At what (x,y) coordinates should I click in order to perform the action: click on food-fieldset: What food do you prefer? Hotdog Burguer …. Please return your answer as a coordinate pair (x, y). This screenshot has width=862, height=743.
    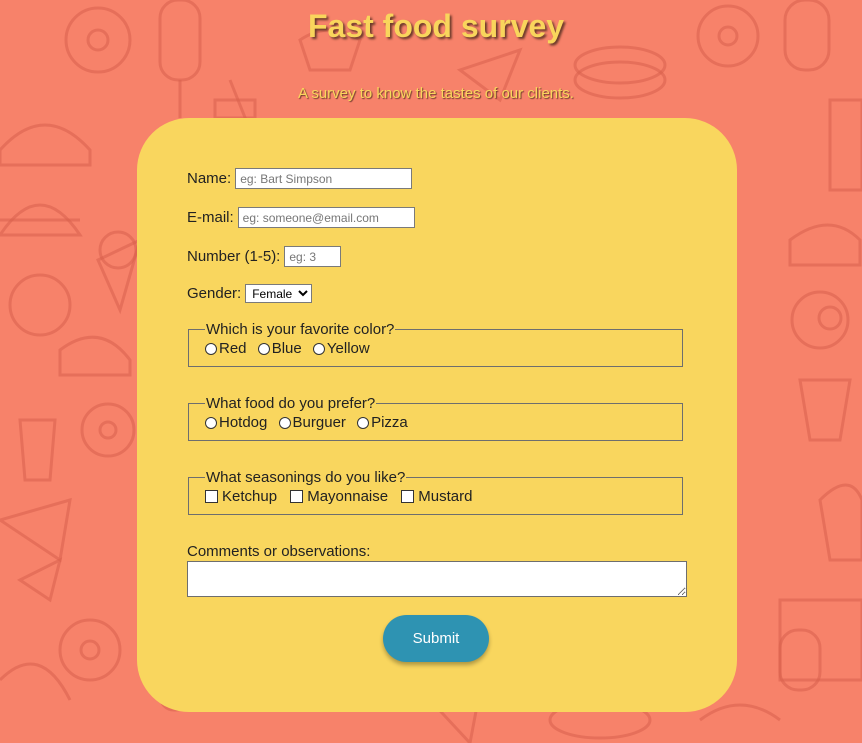
    Looking at the image, I should click on (435, 418).